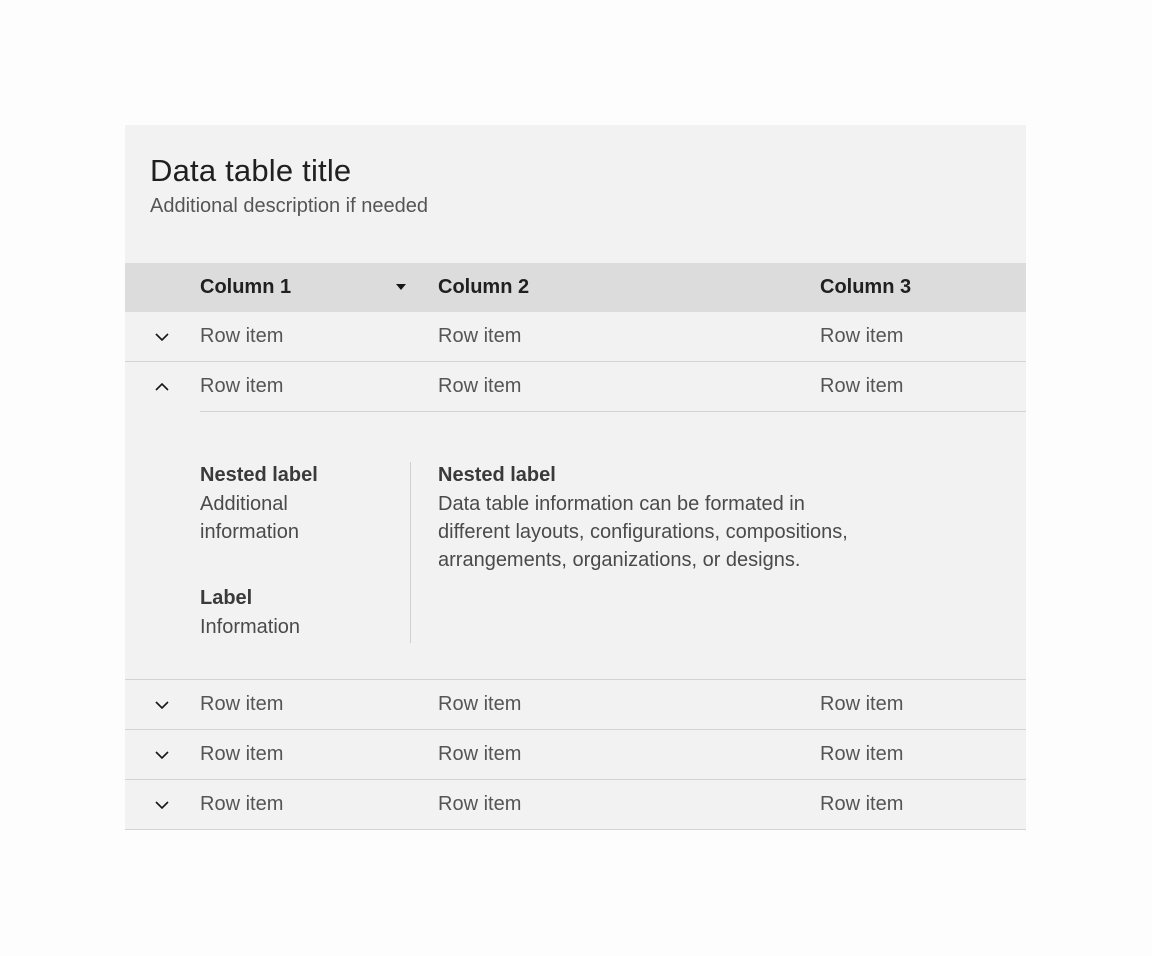  Describe the element at coordinates (865, 287) in the screenshot. I see `column-header-3: Column 3` at that location.